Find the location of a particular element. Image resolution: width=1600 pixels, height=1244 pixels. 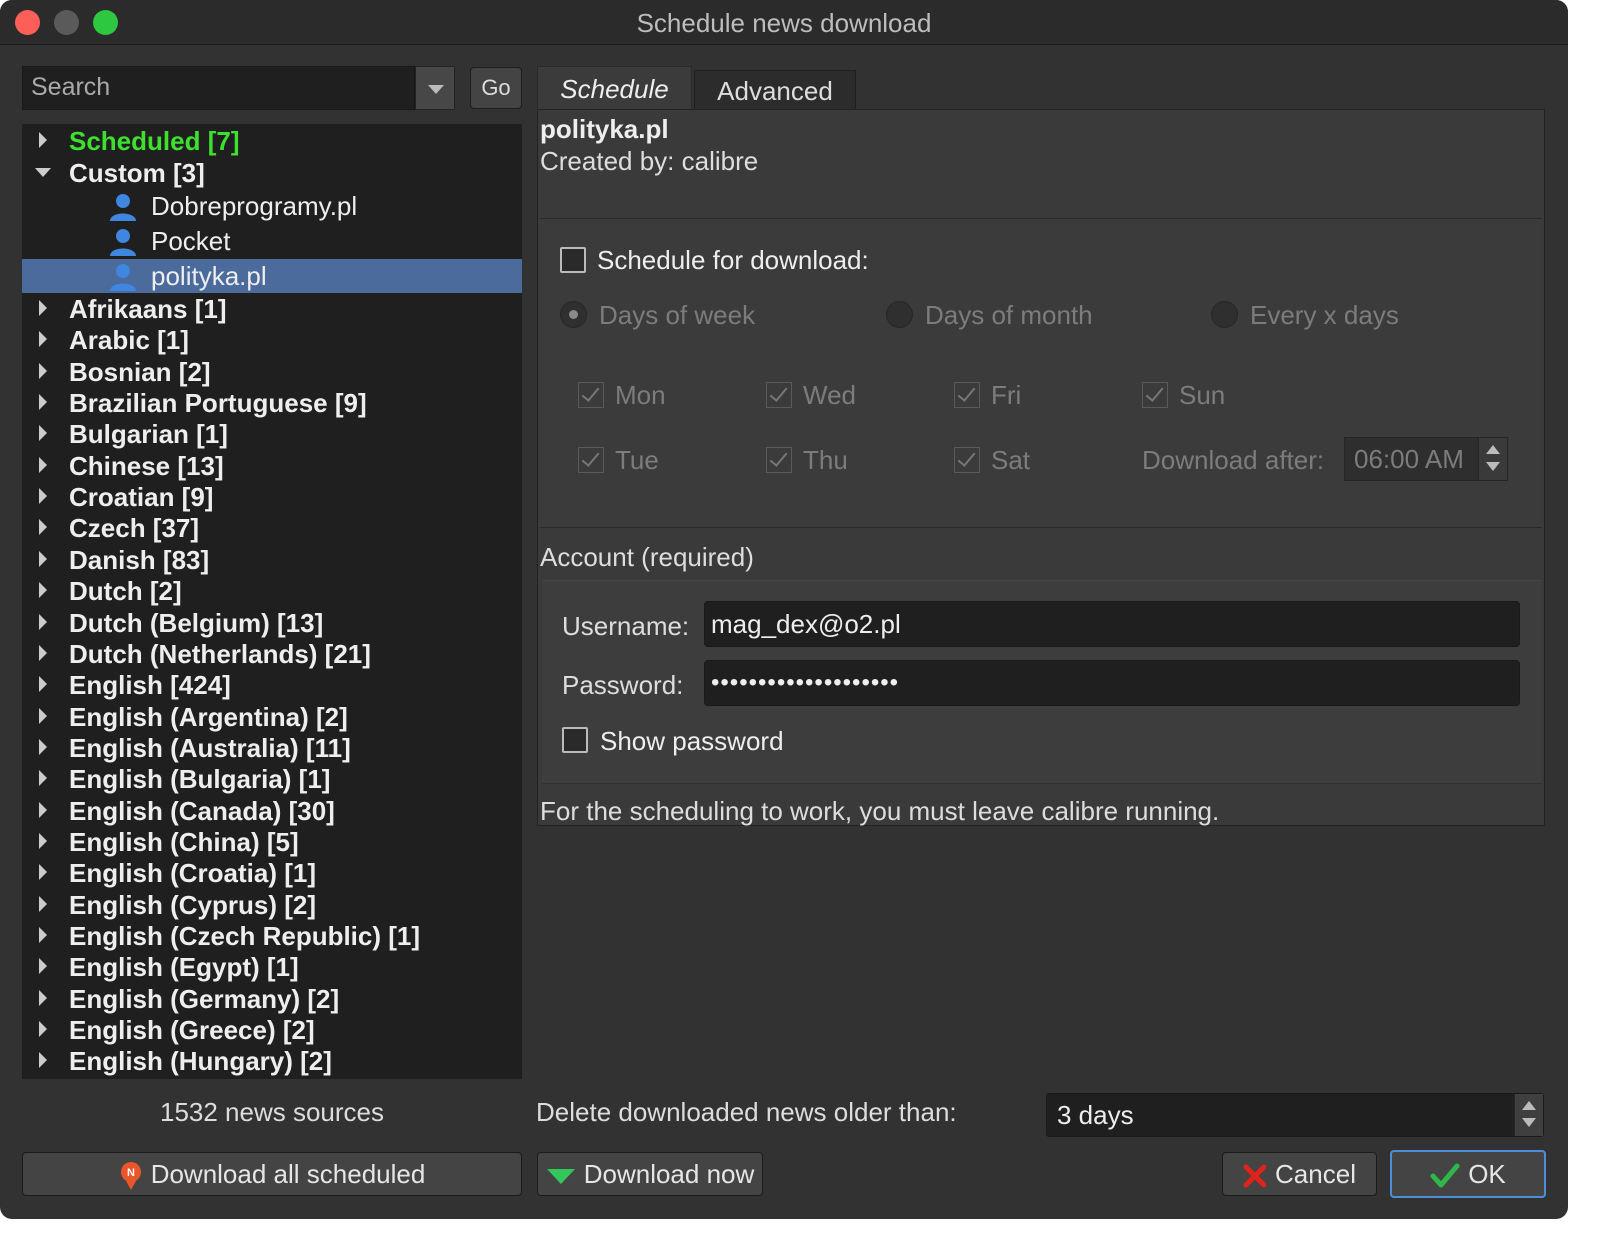

delete-older-value: 3 days is located at coordinates (1095, 1115).